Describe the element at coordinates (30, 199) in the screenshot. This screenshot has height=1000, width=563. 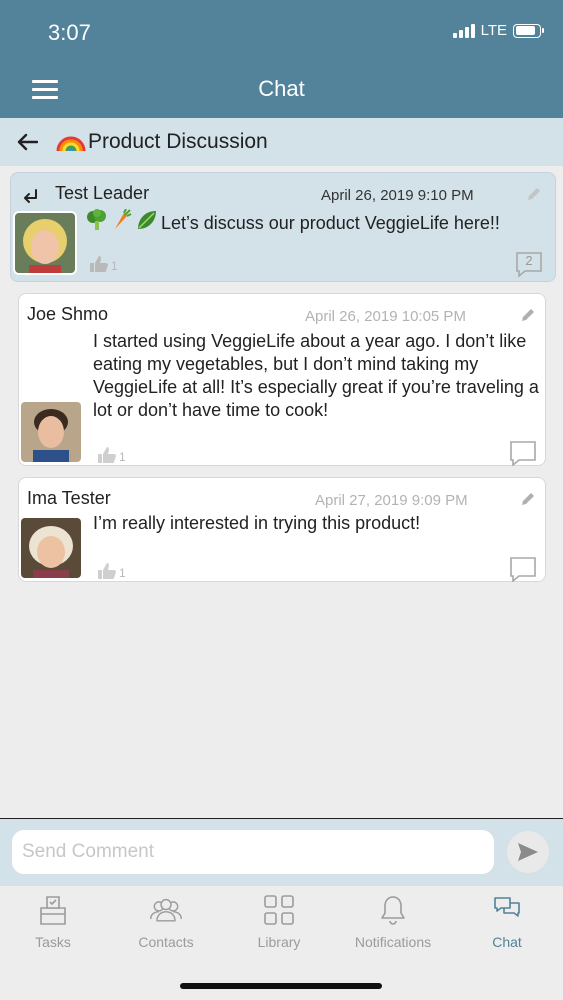
I see `reply-arrow-icon` at that location.